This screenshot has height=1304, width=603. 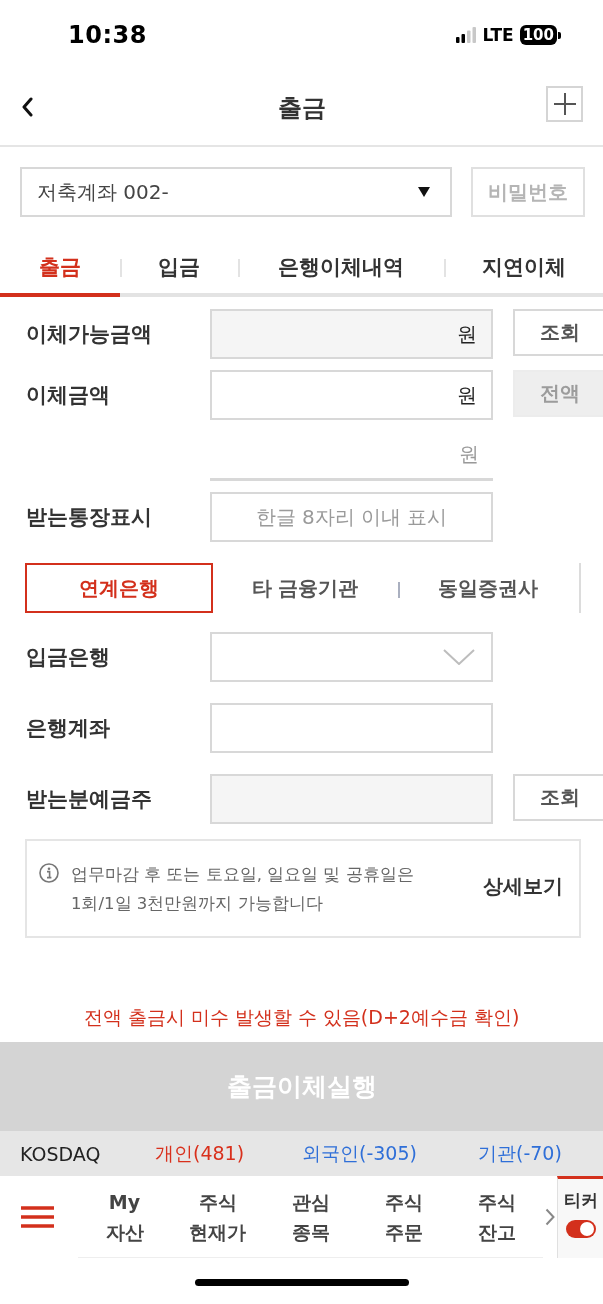 What do you see at coordinates (424, 192) in the screenshot?
I see `caret-down-icon` at bounding box center [424, 192].